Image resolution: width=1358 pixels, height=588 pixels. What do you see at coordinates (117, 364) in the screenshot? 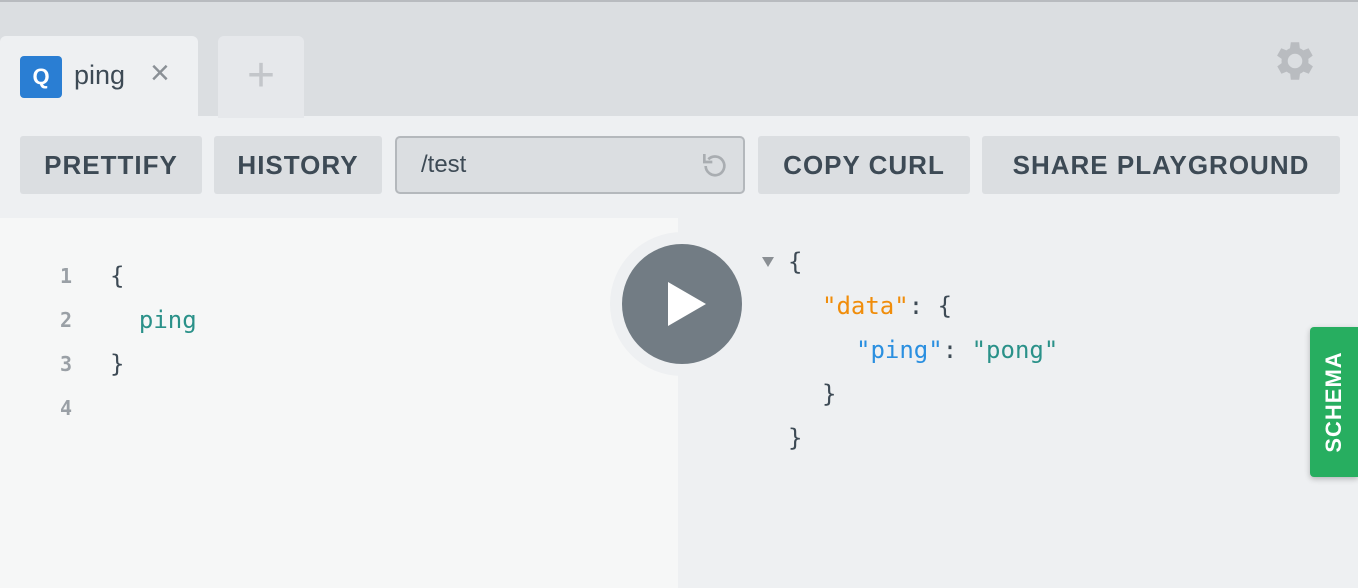
I see `code-line: }` at bounding box center [117, 364].